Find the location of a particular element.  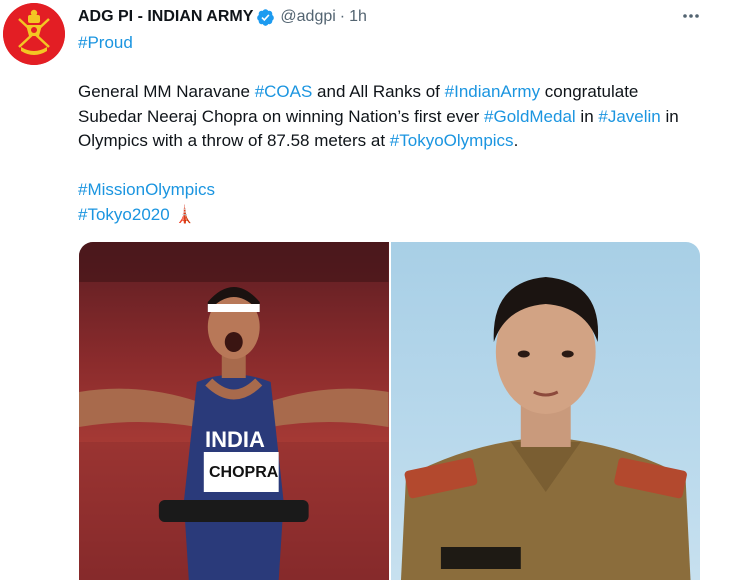

account-handle: @adgpi is located at coordinates (307, 17).